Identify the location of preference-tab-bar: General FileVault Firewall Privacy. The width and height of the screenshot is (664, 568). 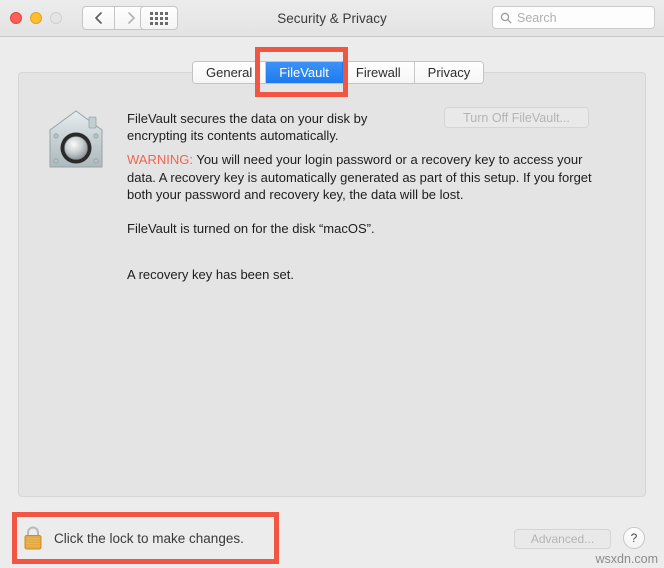
(338, 72).